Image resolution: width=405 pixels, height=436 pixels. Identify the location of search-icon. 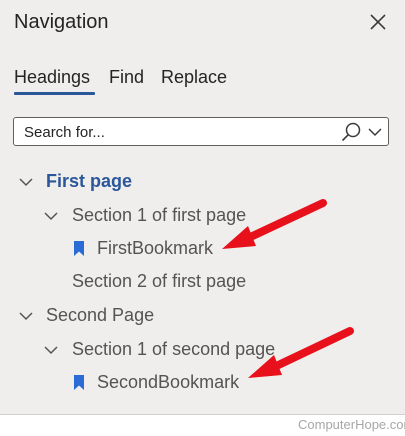
(351, 132).